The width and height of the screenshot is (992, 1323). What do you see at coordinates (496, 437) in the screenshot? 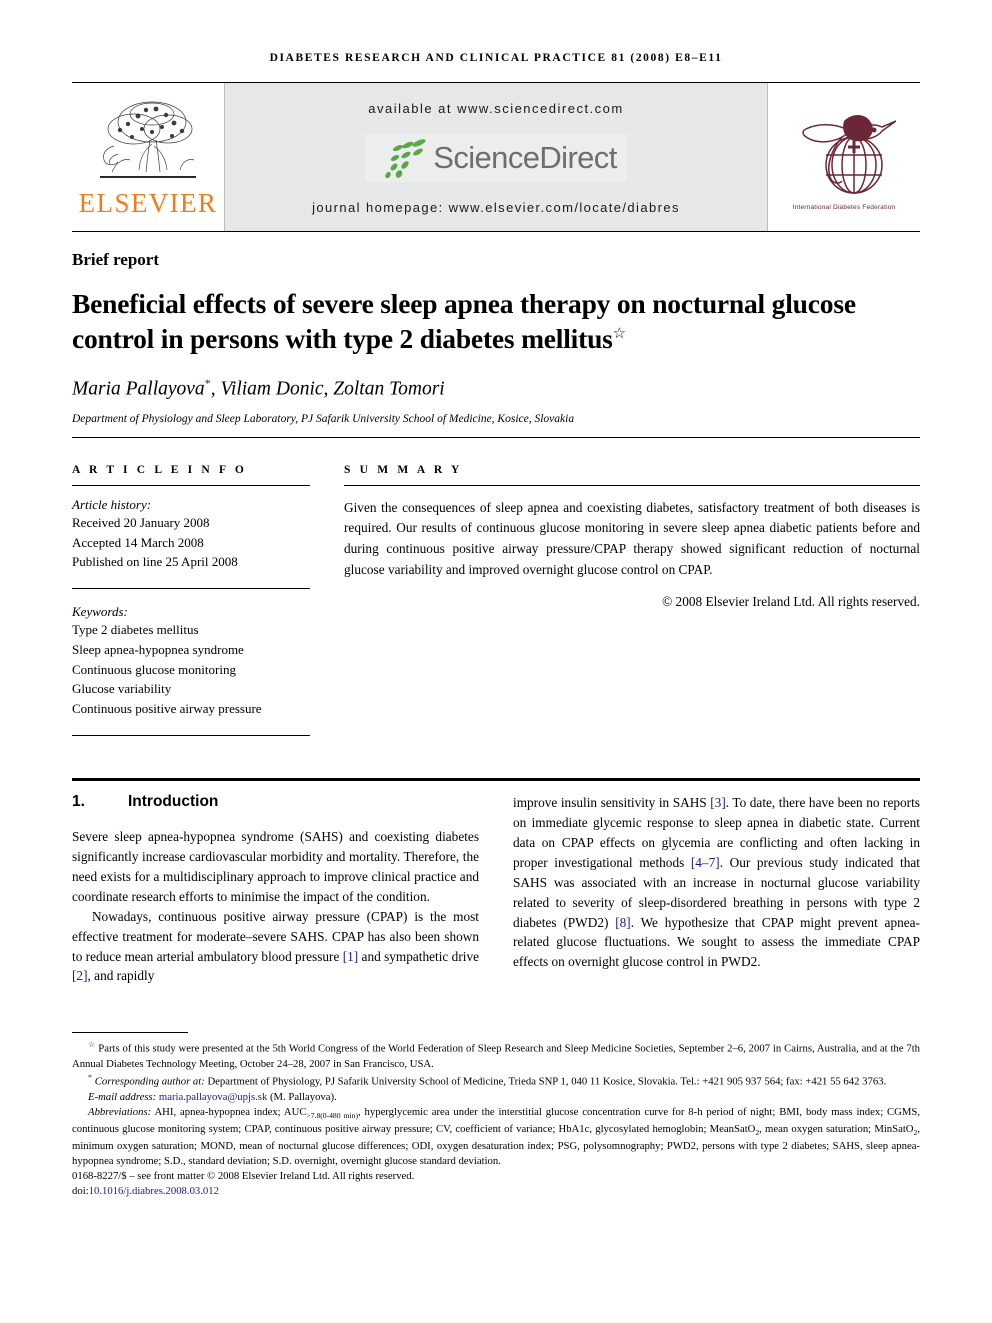
I see `title-divider` at bounding box center [496, 437].